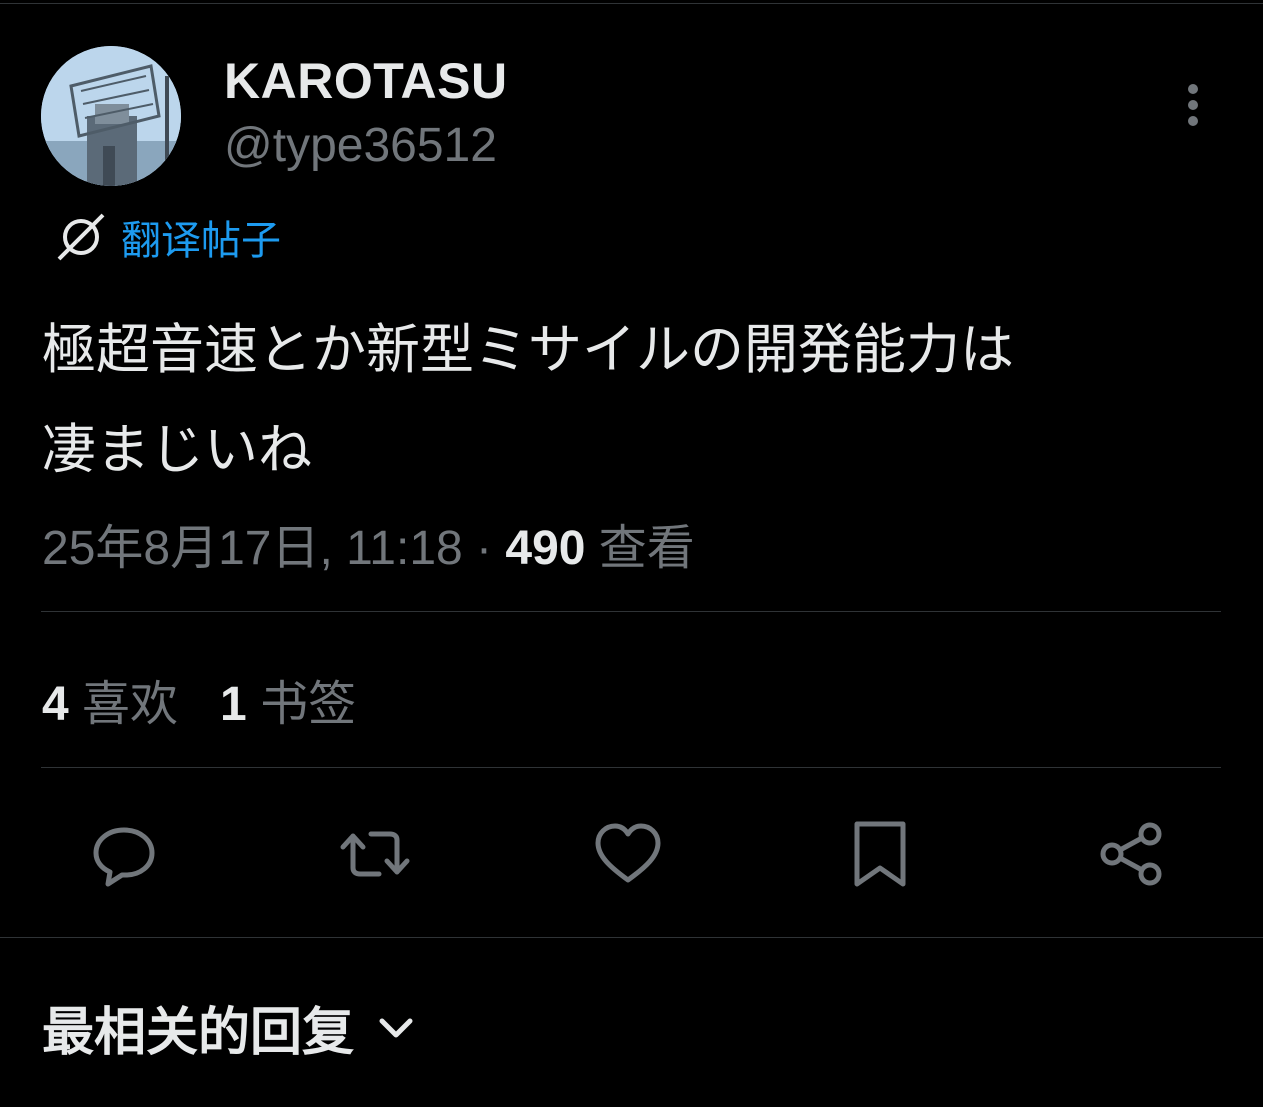 The height and width of the screenshot is (1107, 1263). What do you see at coordinates (55, 704) in the screenshot?
I see `likes-count: 4` at bounding box center [55, 704].